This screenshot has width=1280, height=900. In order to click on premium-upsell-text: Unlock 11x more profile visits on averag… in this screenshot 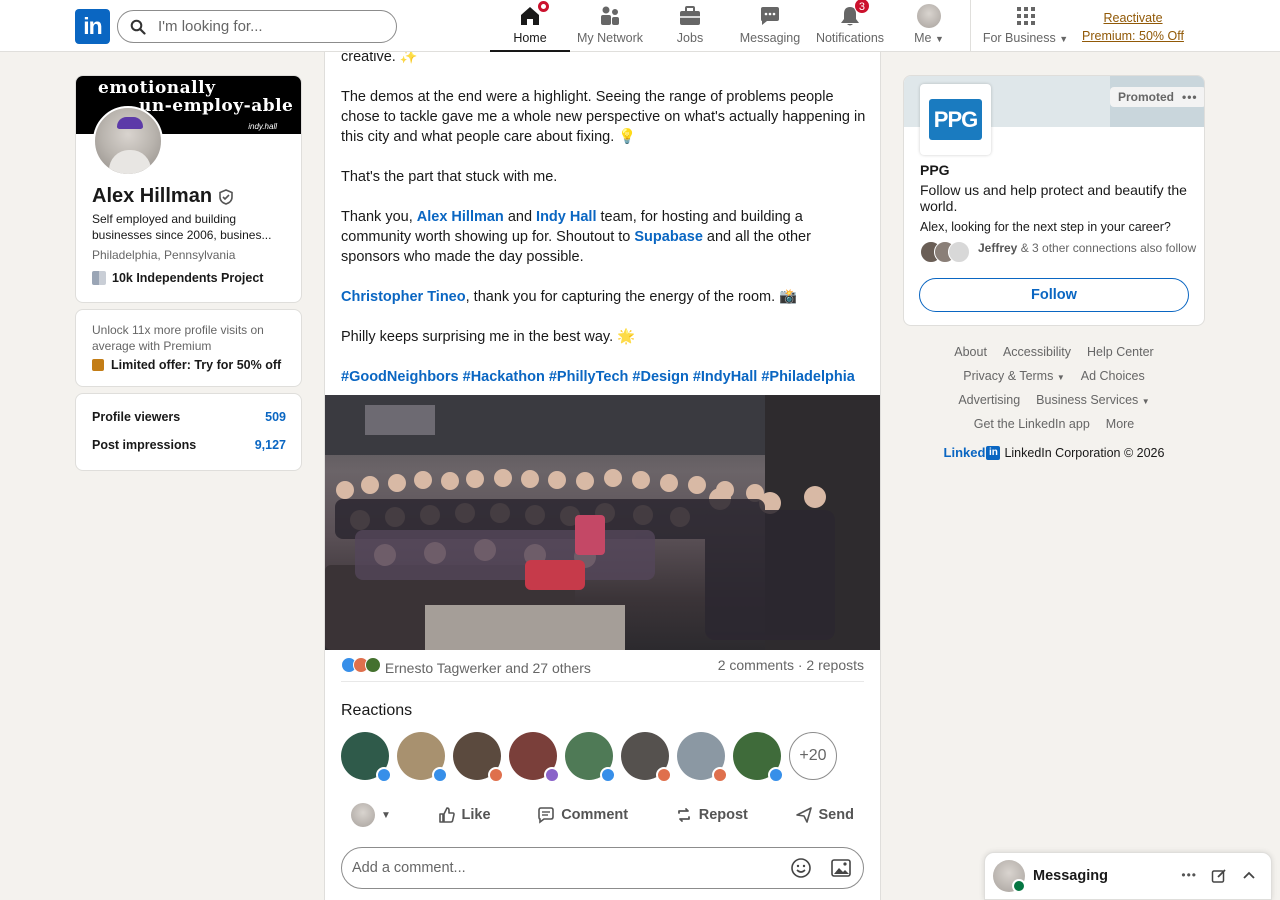, I will do `click(178, 338)`.